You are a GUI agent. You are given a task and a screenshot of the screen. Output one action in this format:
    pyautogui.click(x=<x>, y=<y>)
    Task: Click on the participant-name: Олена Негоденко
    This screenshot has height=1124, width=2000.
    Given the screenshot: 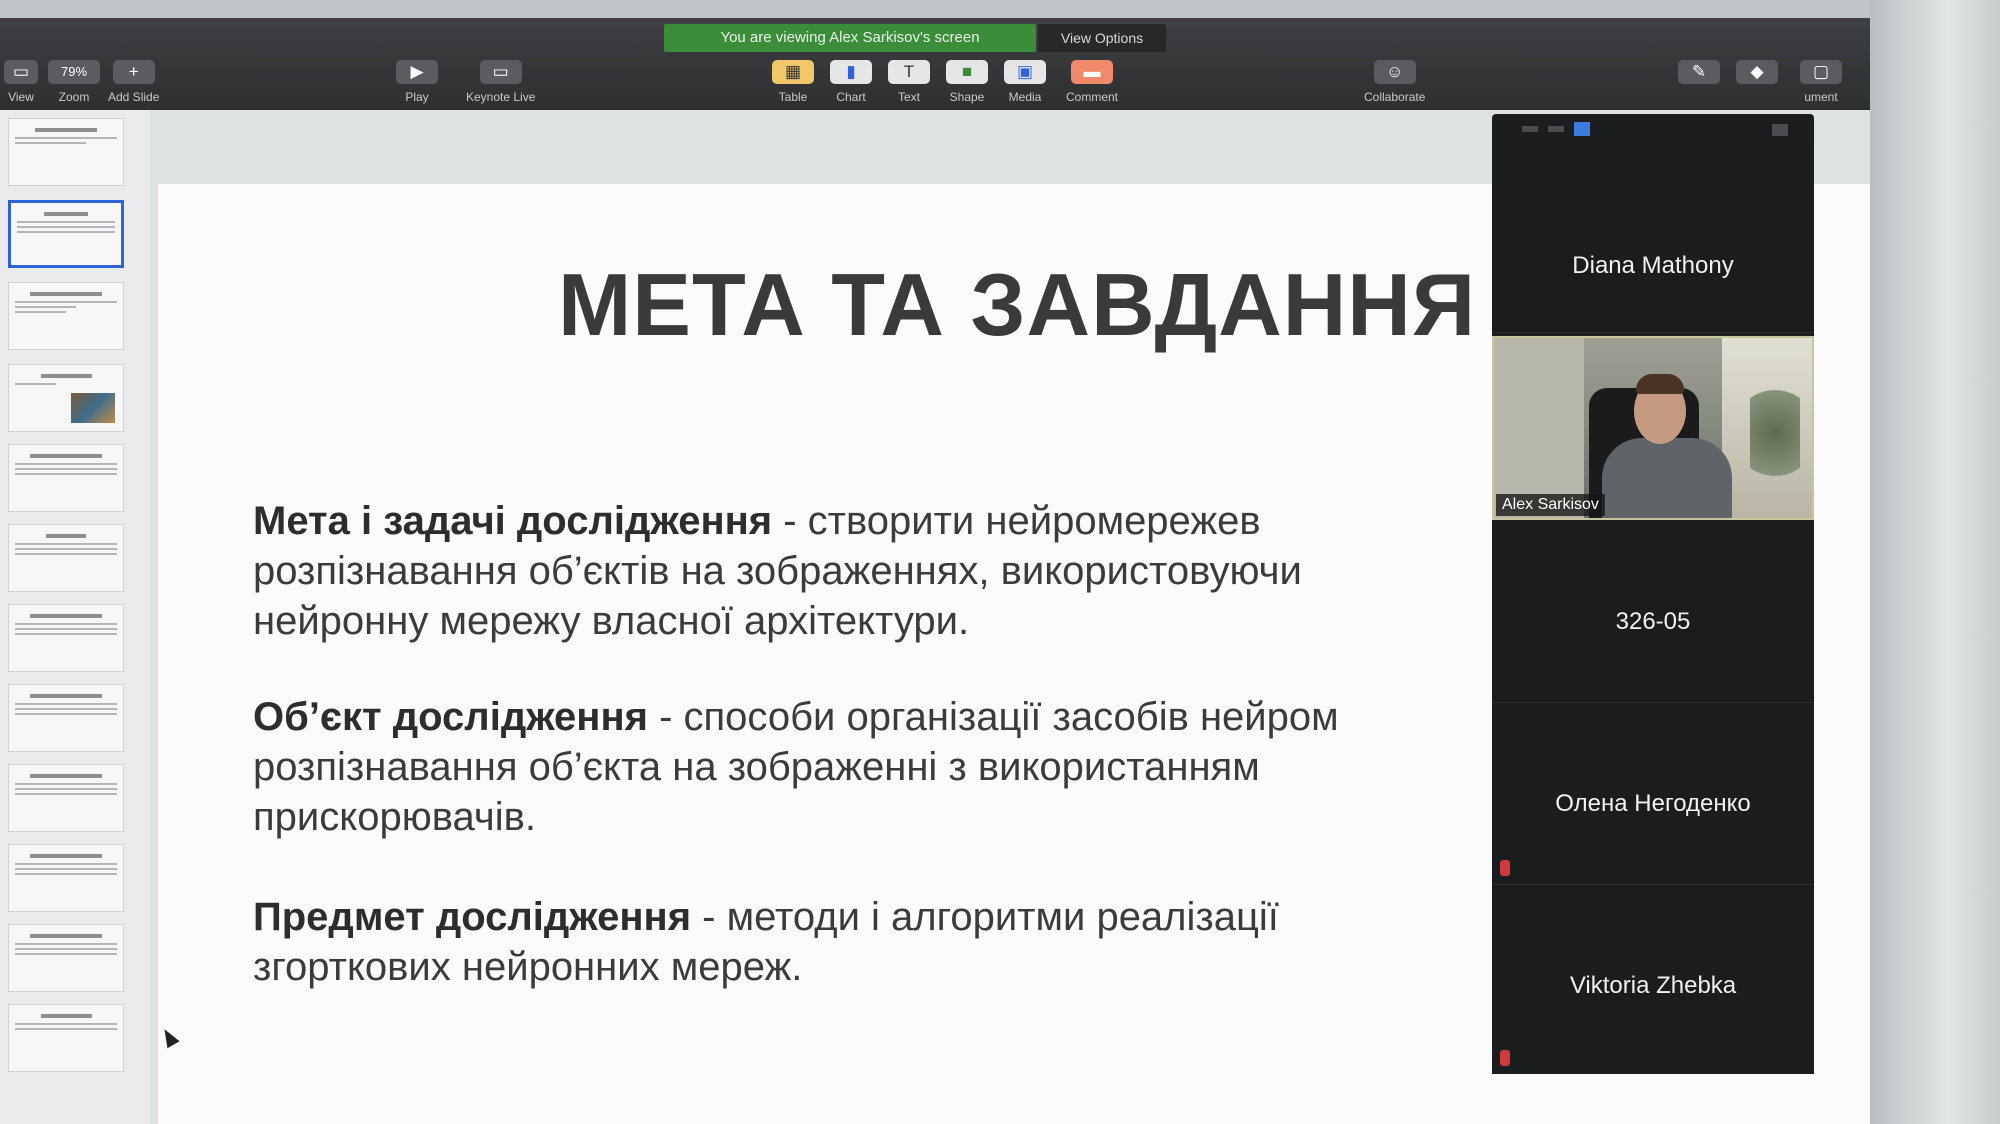 What is the action you would take?
    pyautogui.click(x=1653, y=803)
    